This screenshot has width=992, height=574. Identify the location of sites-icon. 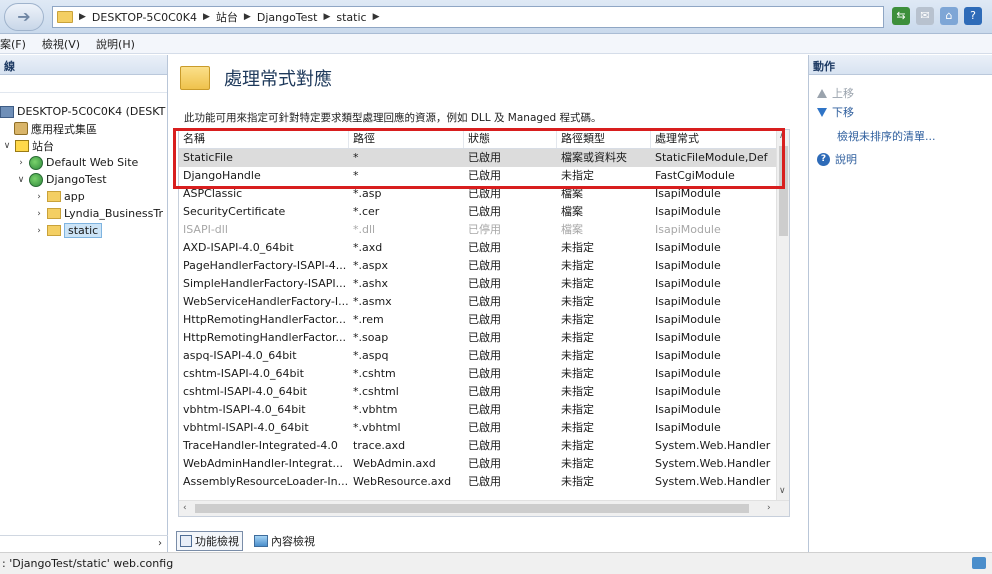
(22, 145).